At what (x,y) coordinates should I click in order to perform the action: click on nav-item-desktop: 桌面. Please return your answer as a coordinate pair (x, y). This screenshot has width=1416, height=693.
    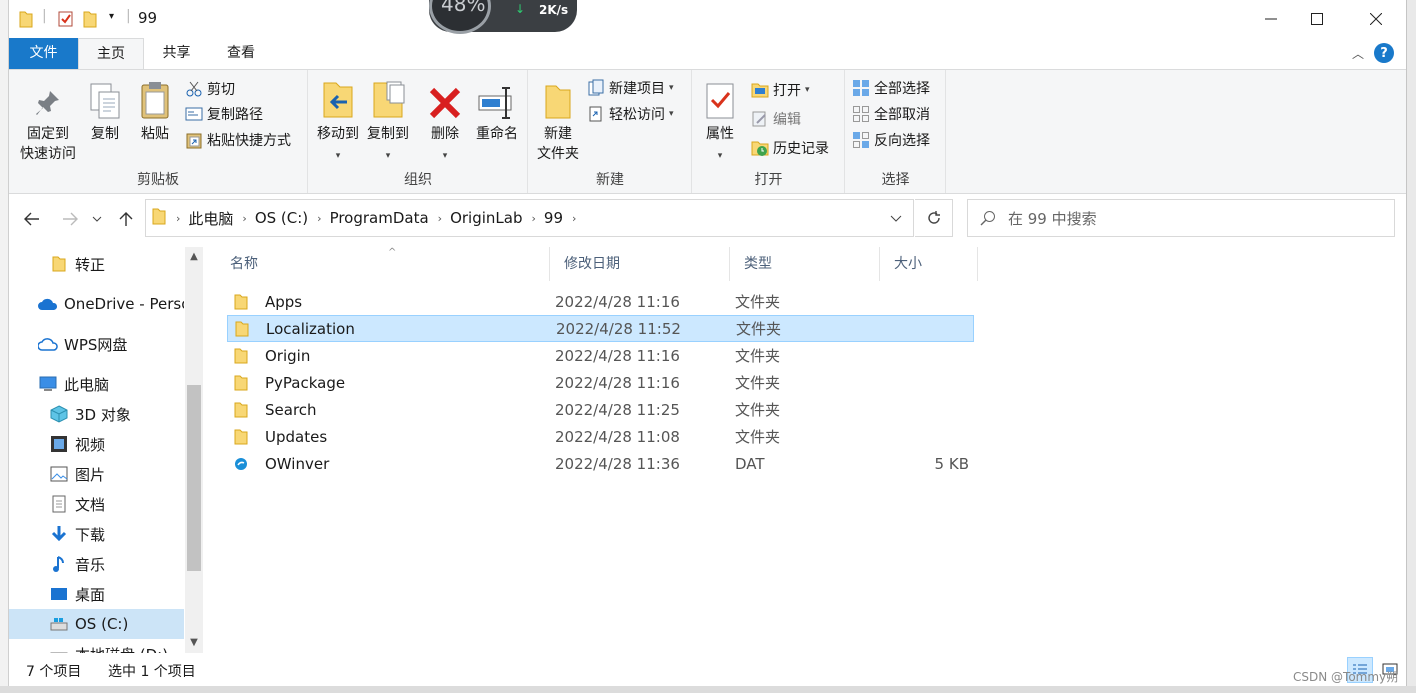
    Looking at the image, I should click on (96, 594).